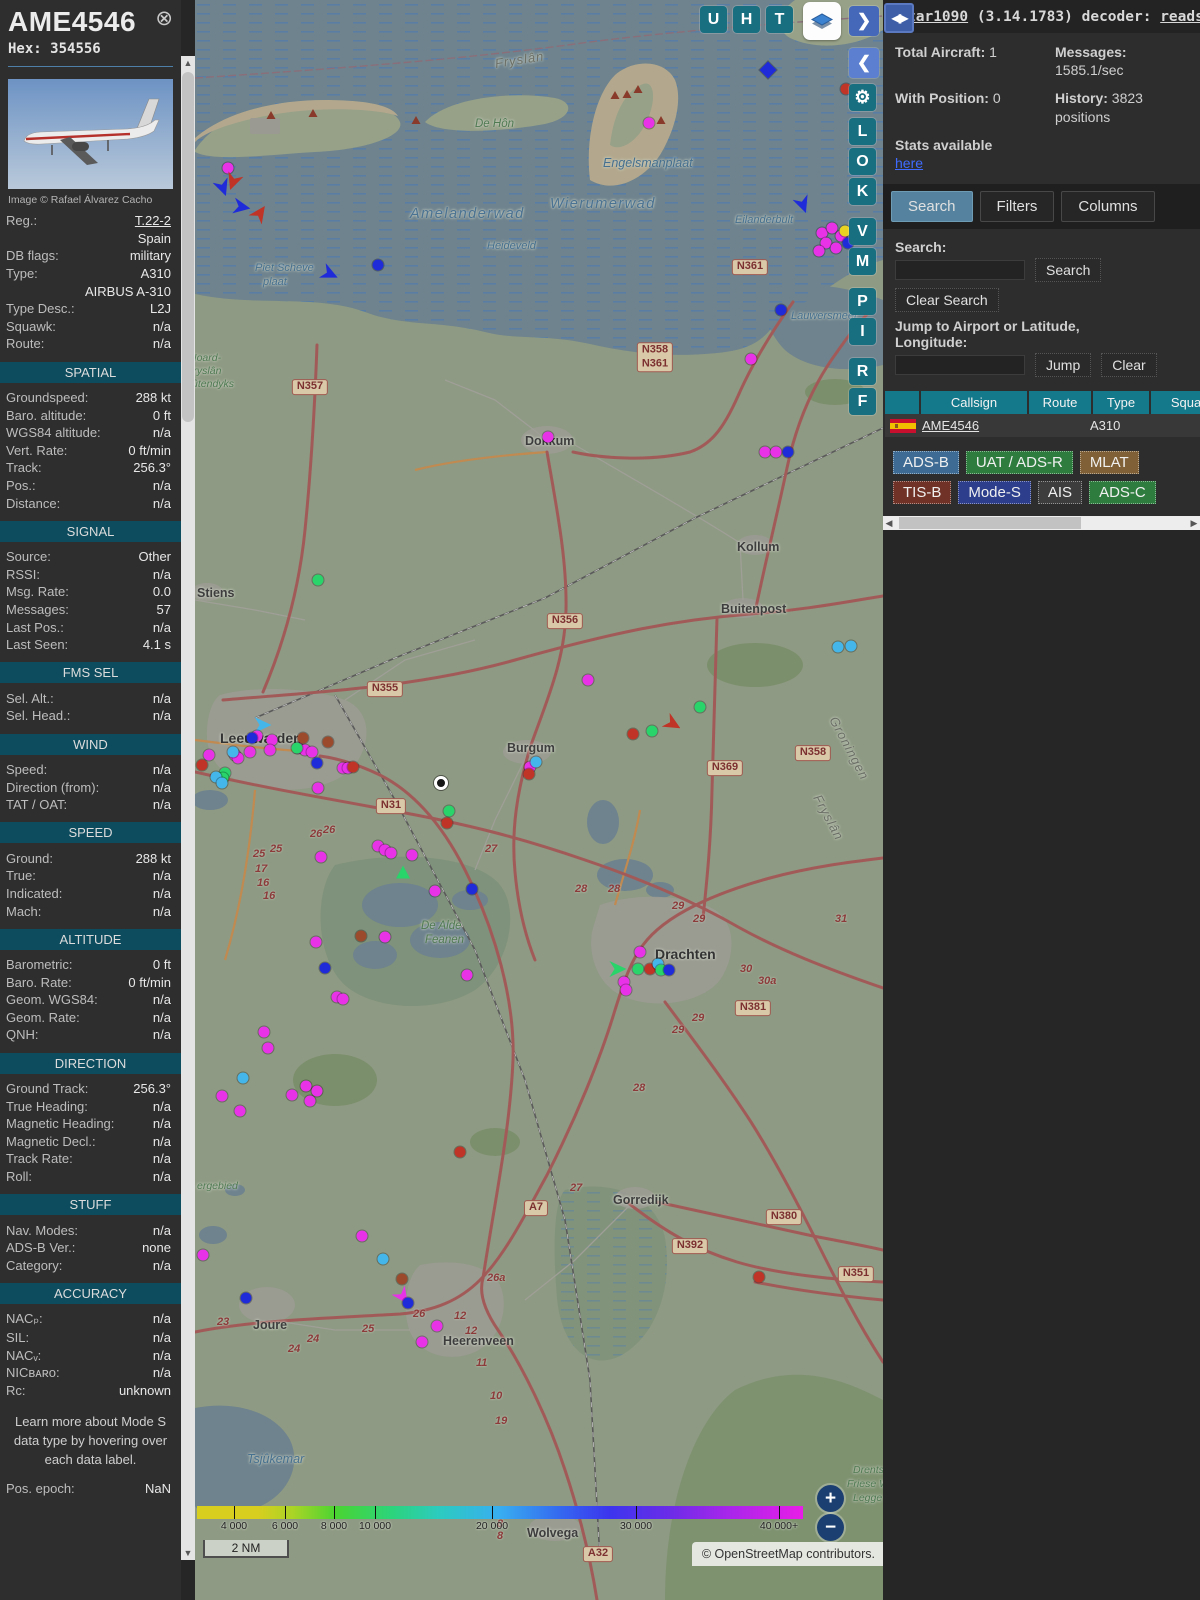 This screenshot has height=1600, width=1200. Describe the element at coordinates (1060, 403) in the screenshot. I see `column-header-route: Route` at that location.